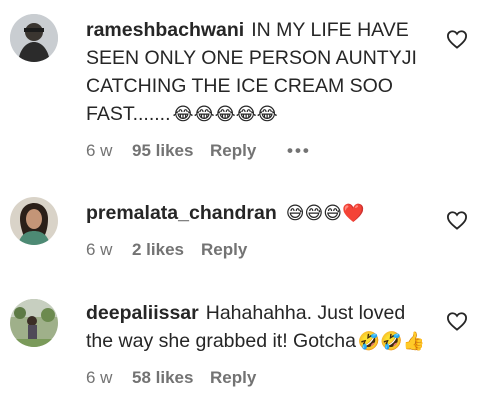 This screenshot has height=415, width=478. Describe the element at coordinates (142, 313) in the screenshot. I see `comment-username: deepaliissar` at that location.